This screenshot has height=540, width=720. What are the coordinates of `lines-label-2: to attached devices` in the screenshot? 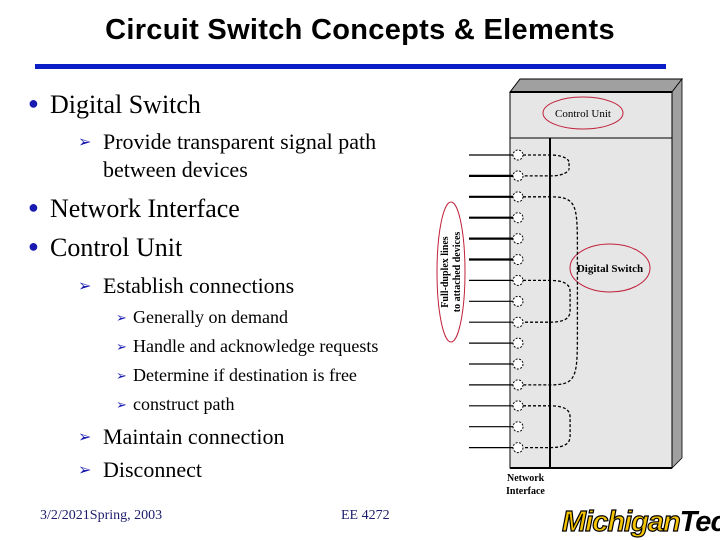 It's located at (457, 272).